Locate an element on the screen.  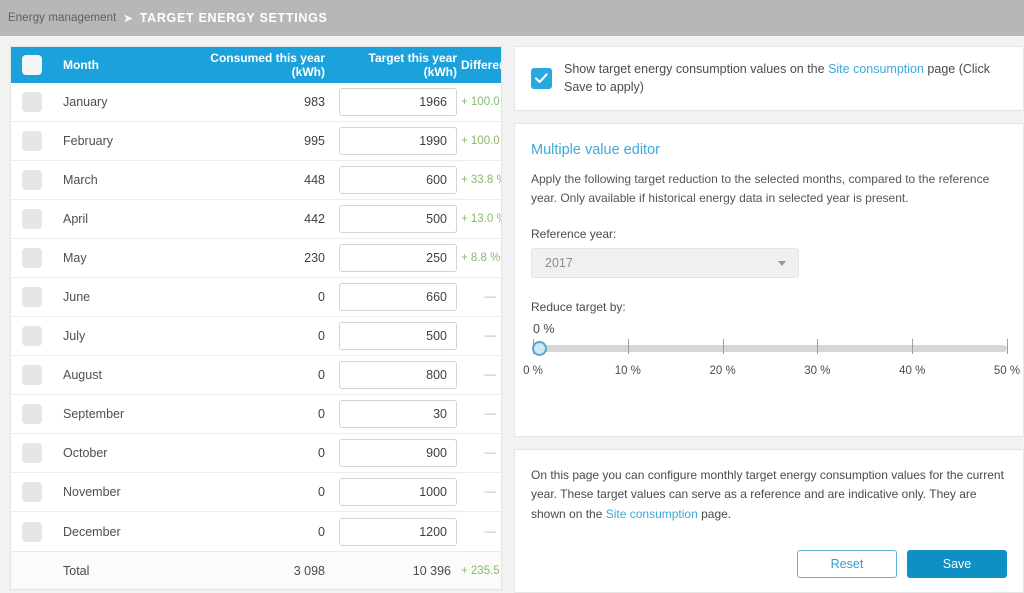
cell-consumed: 995 is located at coordinates (314, 141).